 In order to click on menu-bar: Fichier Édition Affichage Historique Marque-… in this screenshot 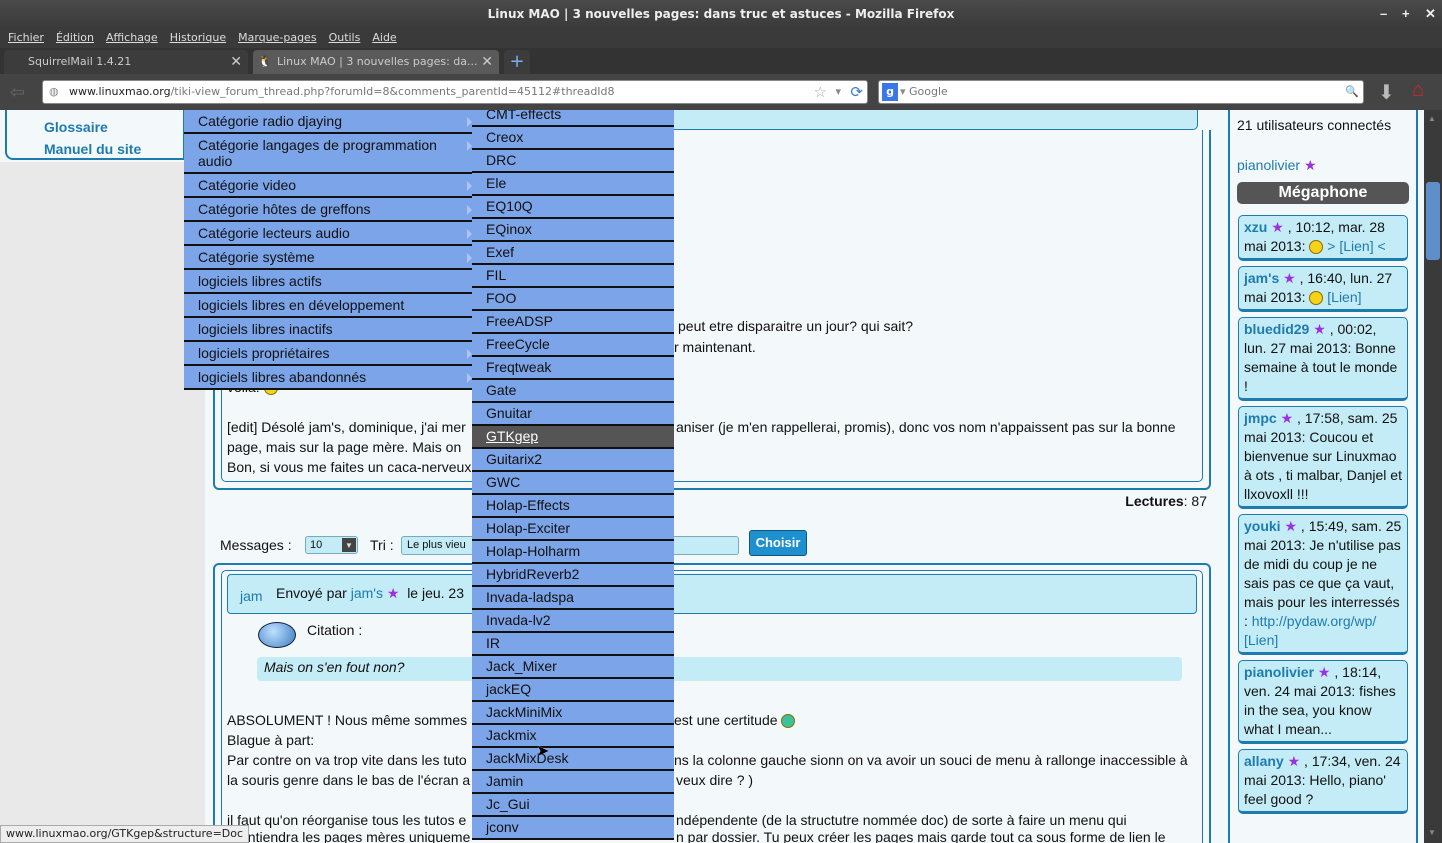, I will do `click(721, 38)`.